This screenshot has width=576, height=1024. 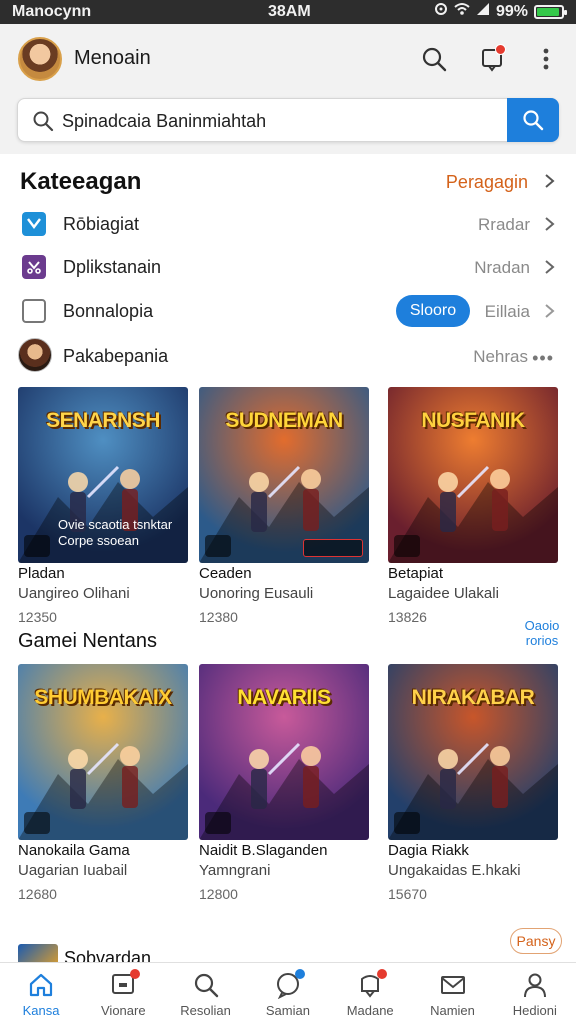 What do you see at coordinates (205, 1010) in the screenshot?
I see `nav-label: Resolian` at bounding box center [205, 1010].